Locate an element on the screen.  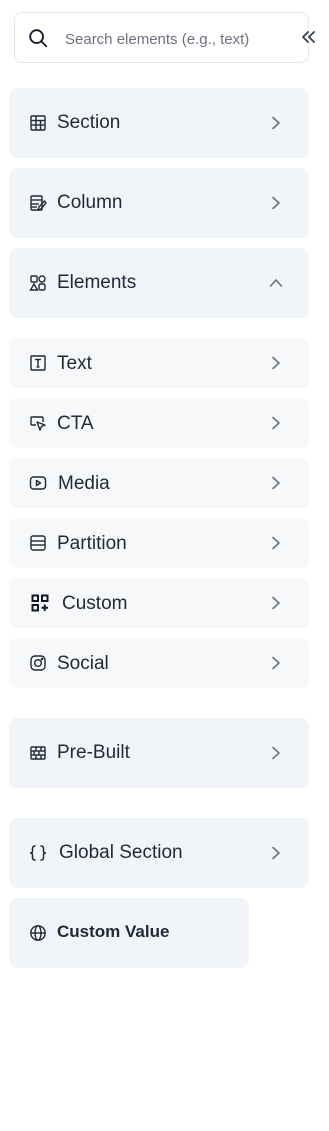
double-chevron-left-icon is located at coordinates (308, 37).